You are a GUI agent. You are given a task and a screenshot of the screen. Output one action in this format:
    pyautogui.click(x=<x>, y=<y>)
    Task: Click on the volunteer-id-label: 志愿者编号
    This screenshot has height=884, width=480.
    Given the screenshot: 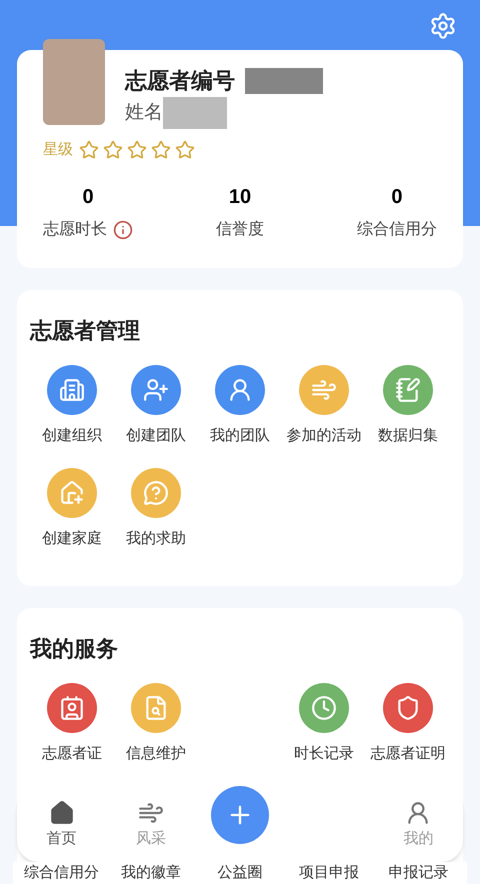 What is the action you would take?
    pyautogui.click(x=180, y=81)
    